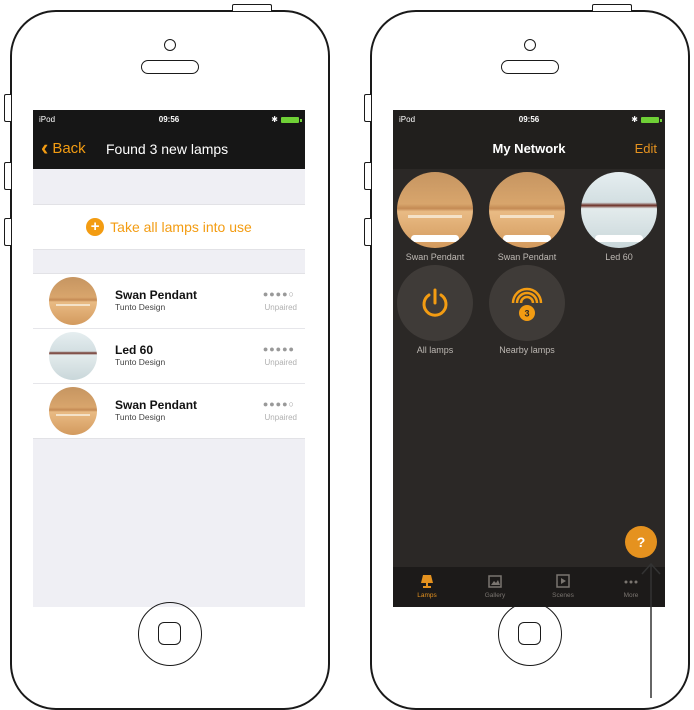 This screenshot has height=710, width=694. Describe the element at coordinates (646, 148) in the screenshot. I see `edit-button: Edit` at that location.